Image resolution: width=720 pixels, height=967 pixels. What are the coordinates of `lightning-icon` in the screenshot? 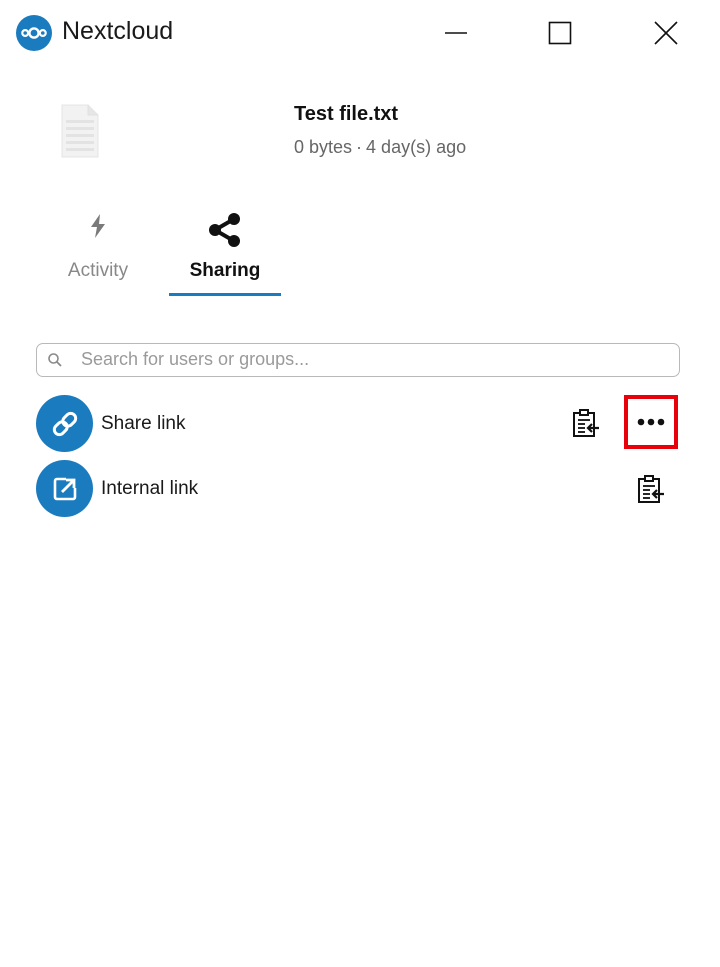 It's located at (98, 228).